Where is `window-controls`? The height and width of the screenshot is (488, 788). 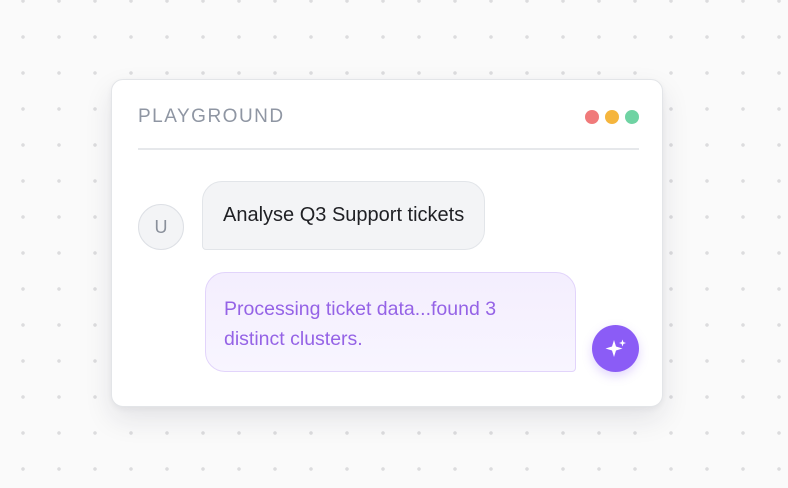
window-controls is located at coordinates (612, 117).